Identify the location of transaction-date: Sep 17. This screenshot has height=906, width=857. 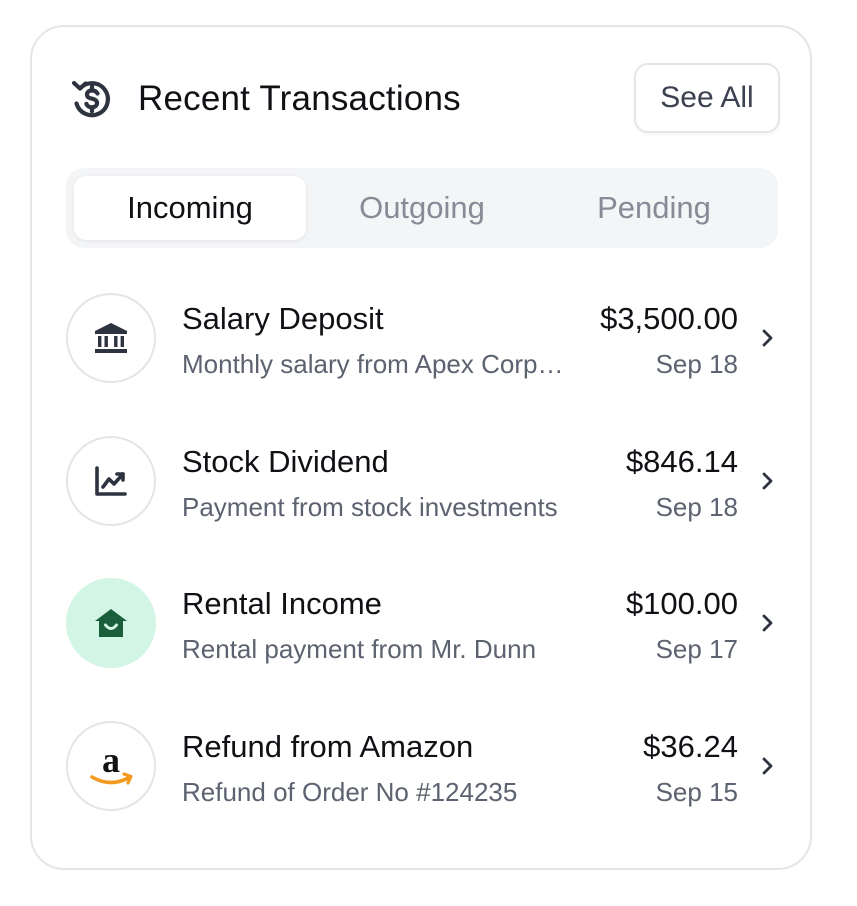
(696, 649).